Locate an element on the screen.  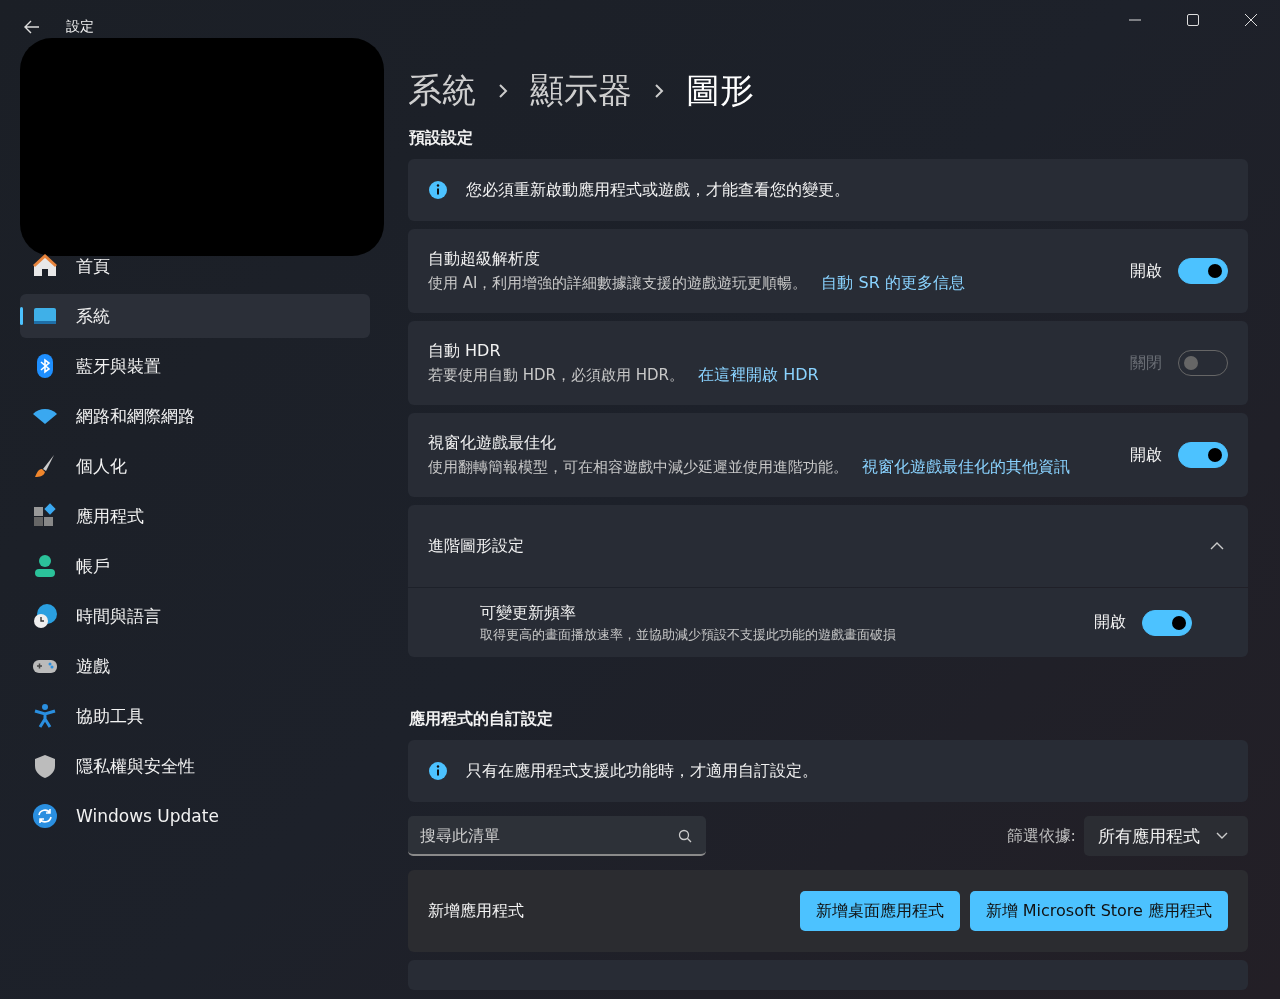
setting-title: 可變更新頻率 is located at coordinates (528, 613).